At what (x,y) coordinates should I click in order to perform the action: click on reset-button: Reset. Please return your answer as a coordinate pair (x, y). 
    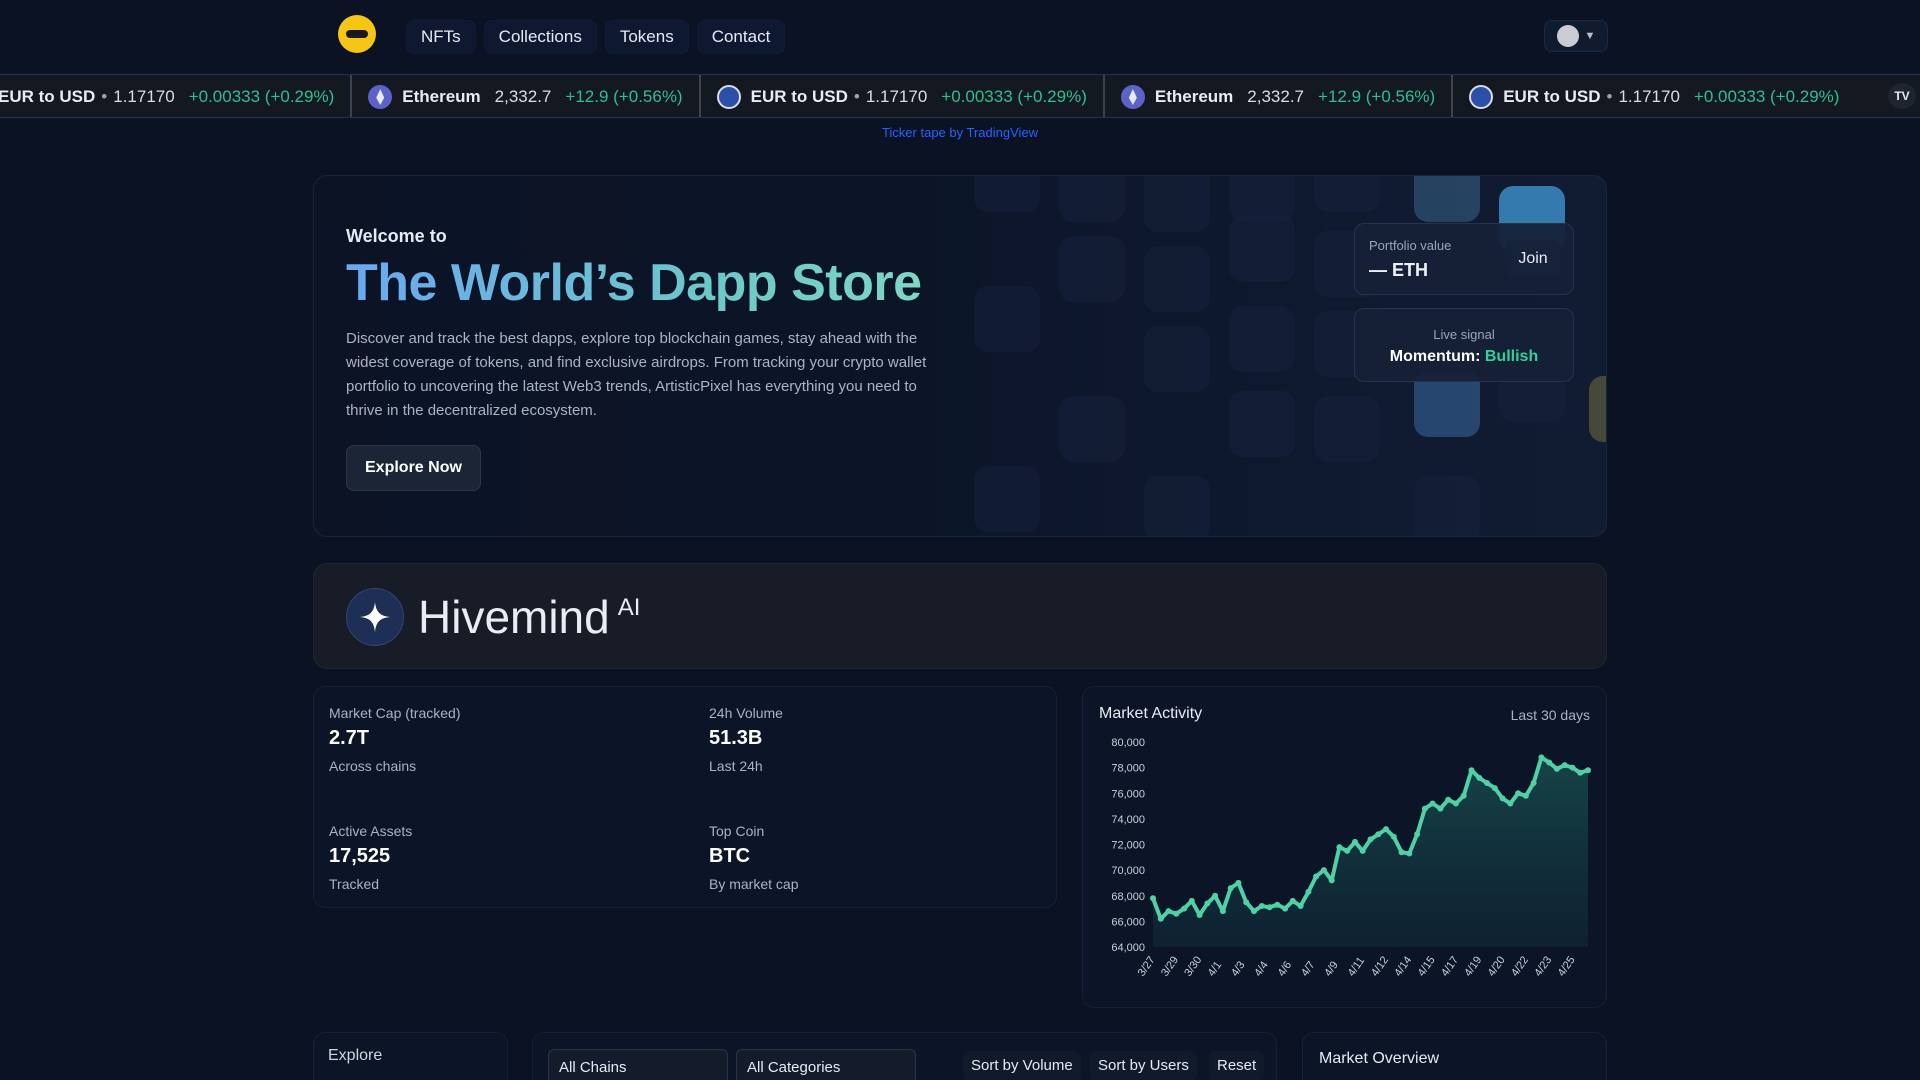
    Looking at the image, I should click on (1237, 1065).